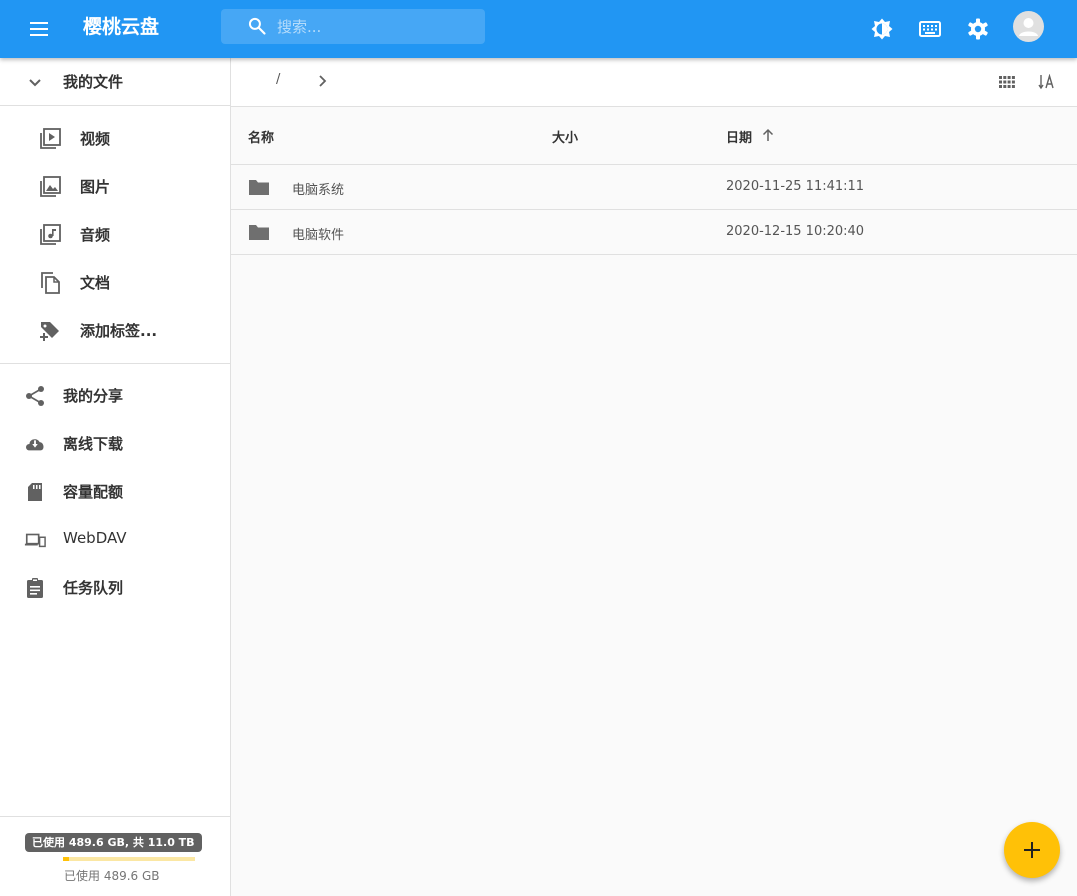 The image size is (1077, 896). What do you see at coordinates (93, 444) in the screenshot?
I see `sidebar-item-label: 离线下载` at bounding box center [93, 444].